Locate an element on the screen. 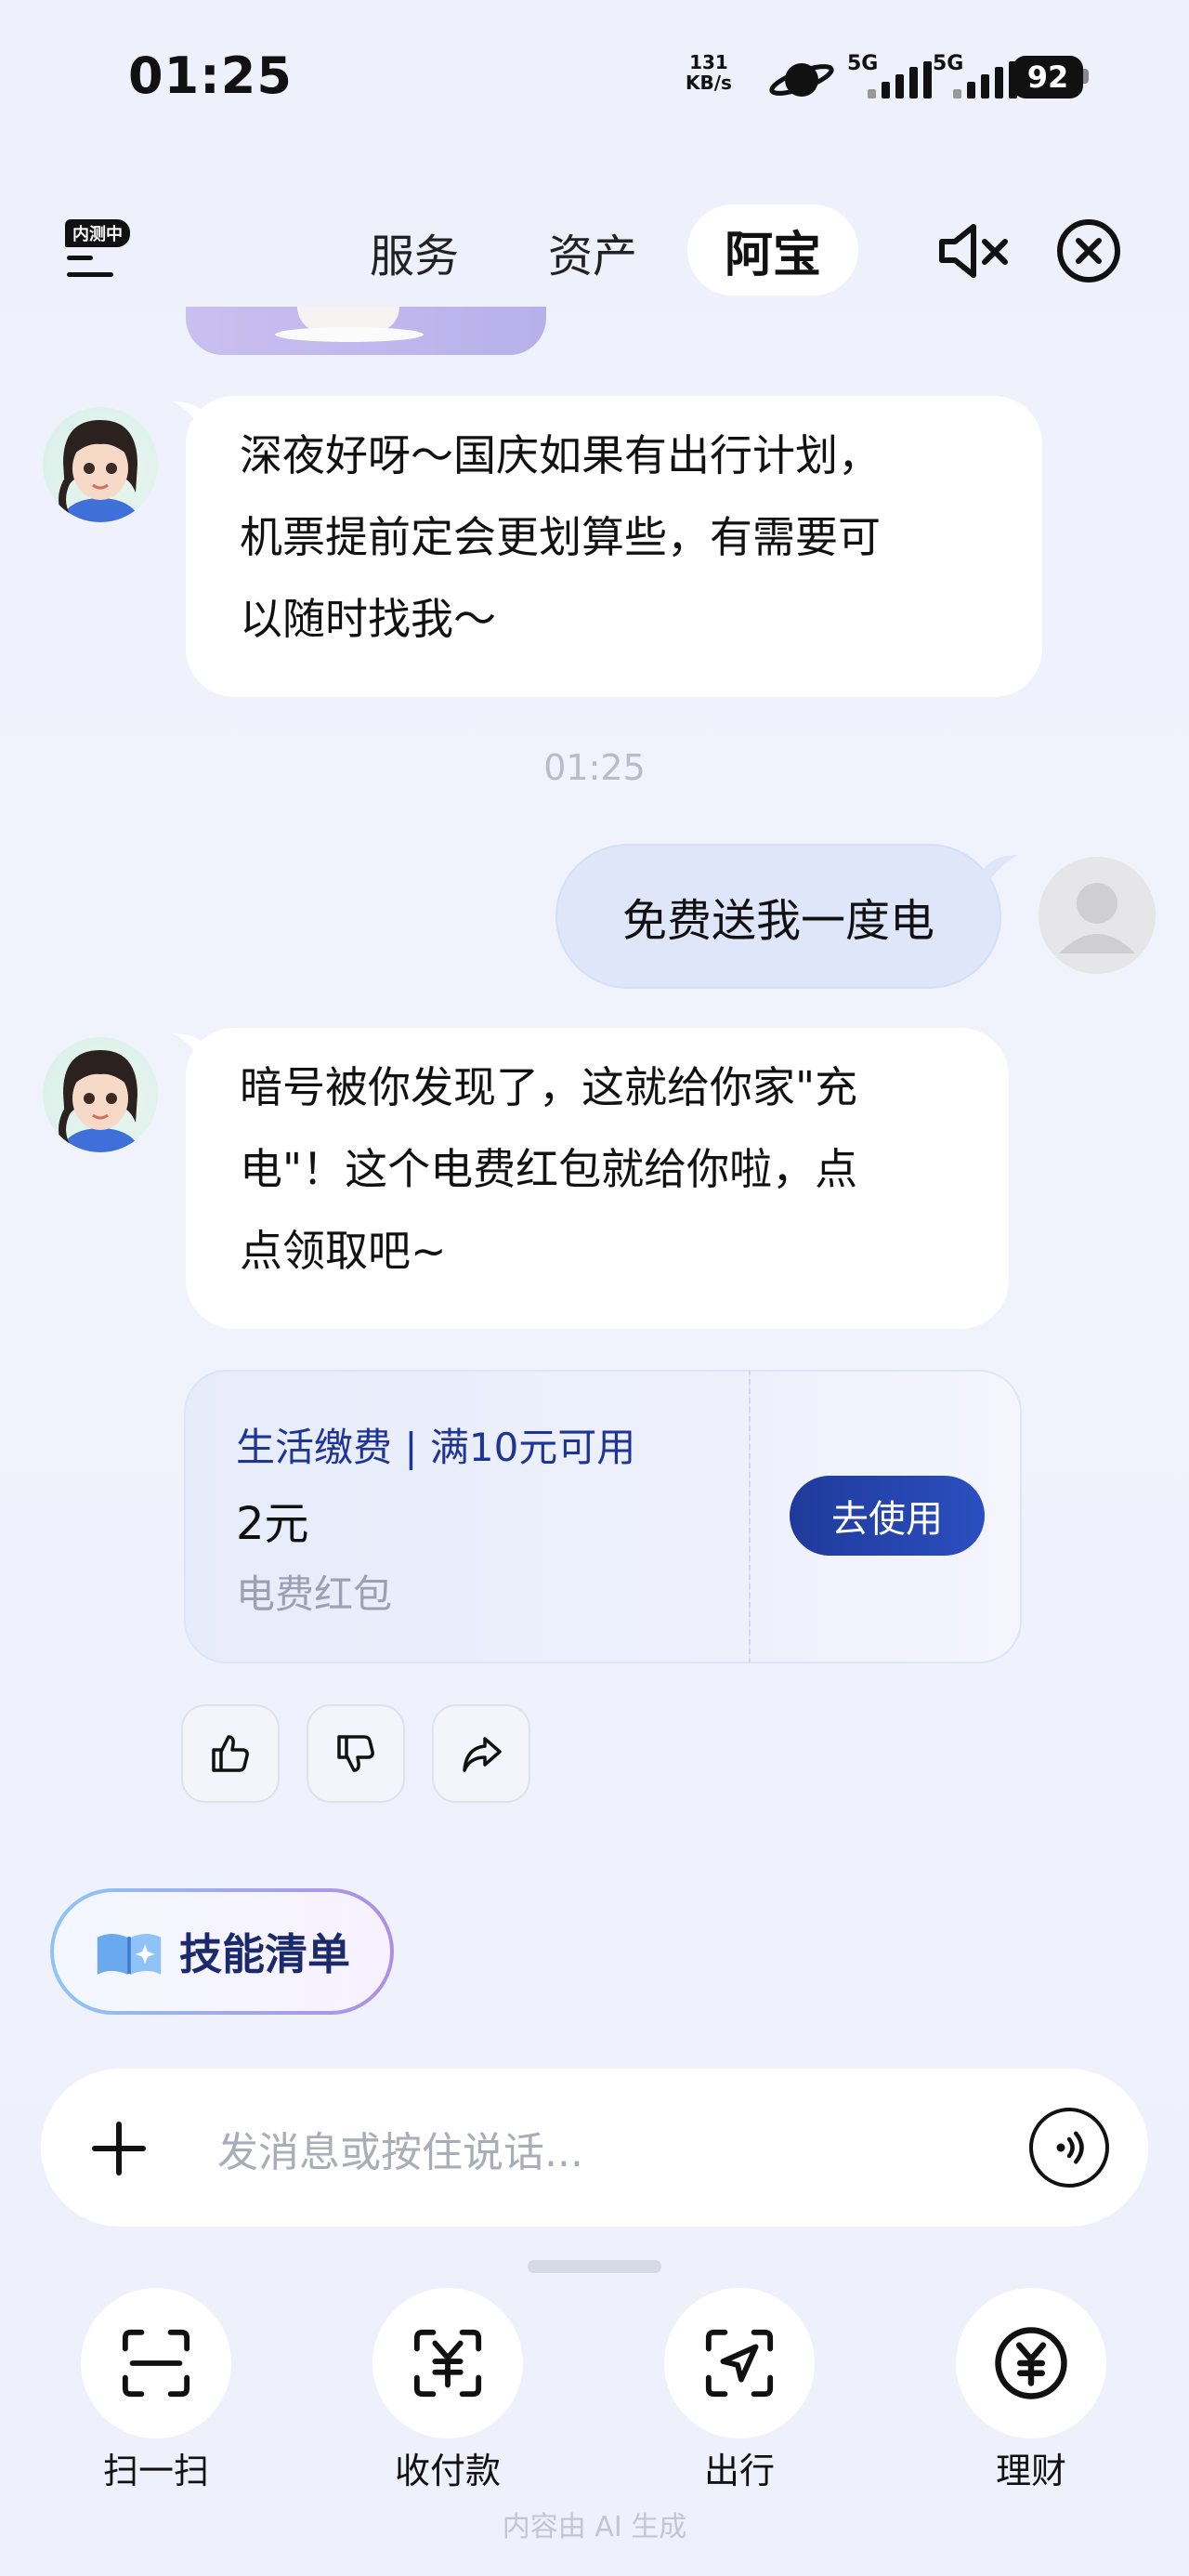 This screenshot has height=2576, width=1189. plus-icon is located at coordinates (119, 2148).